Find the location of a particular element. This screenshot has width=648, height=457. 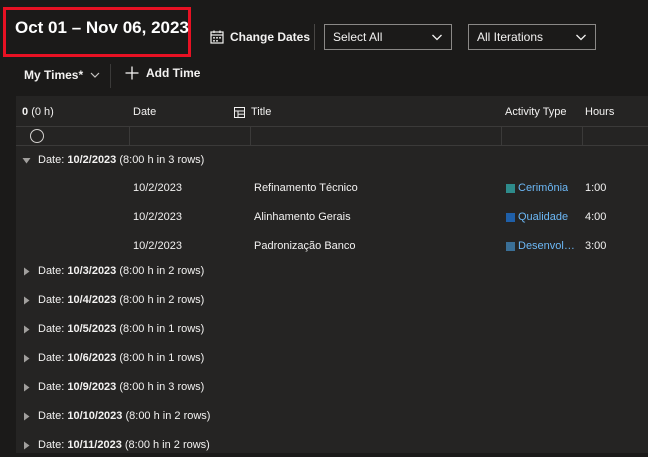

group-date: 10/9/2023 is located at coordinates (92, 387).